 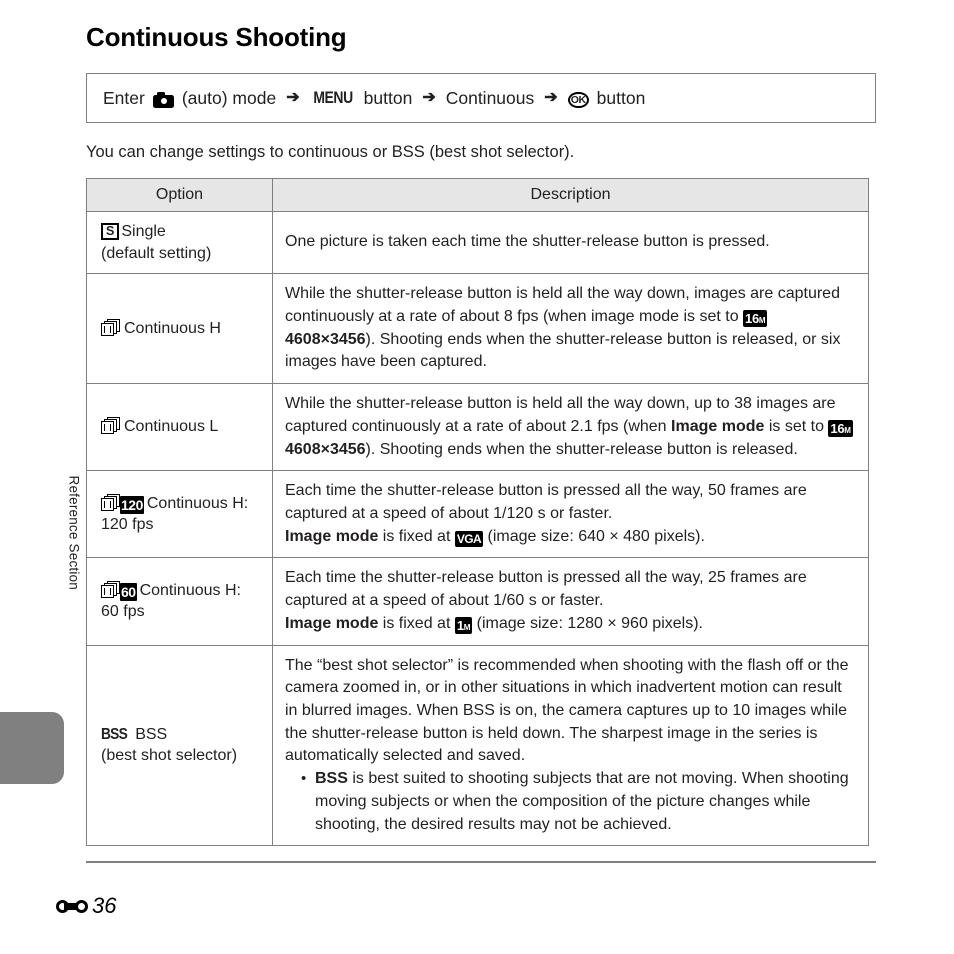 I want to click on option-cell-single: S Single (default setting), so click(x=179, y=242).